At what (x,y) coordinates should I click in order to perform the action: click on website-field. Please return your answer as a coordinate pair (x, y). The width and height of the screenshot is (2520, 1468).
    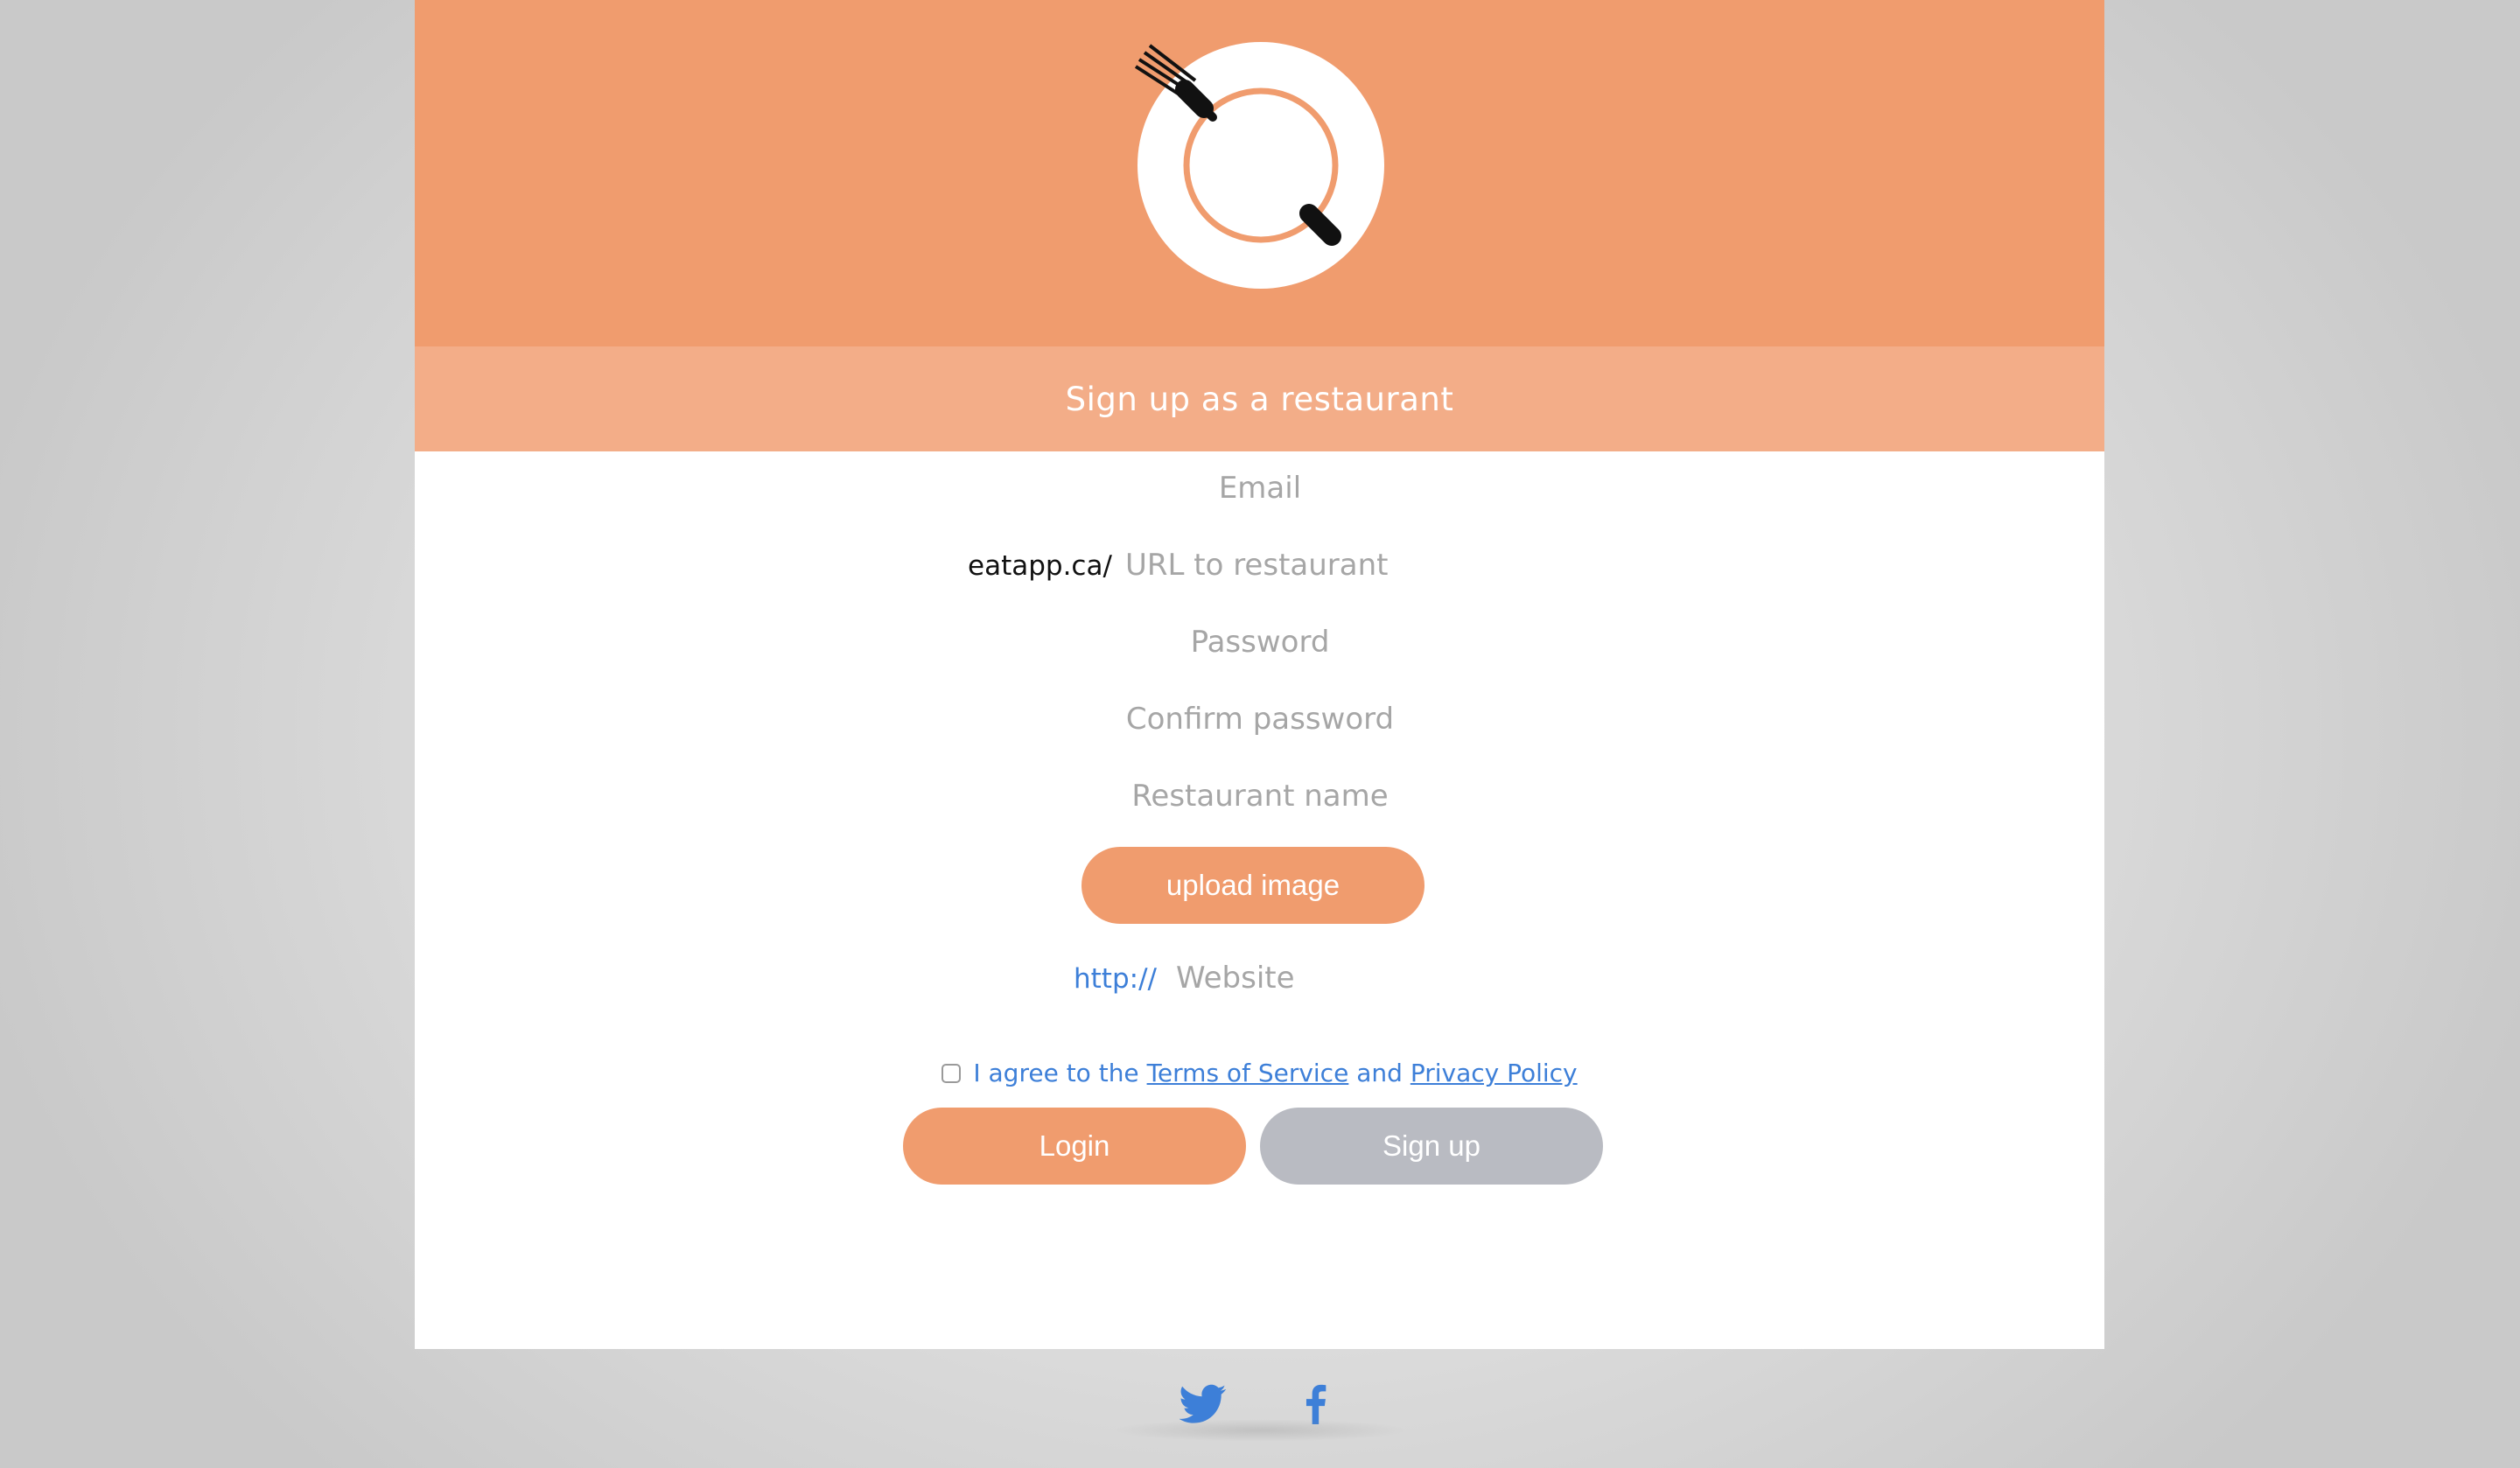
    Looking at the image, I should click on (1307, 978).